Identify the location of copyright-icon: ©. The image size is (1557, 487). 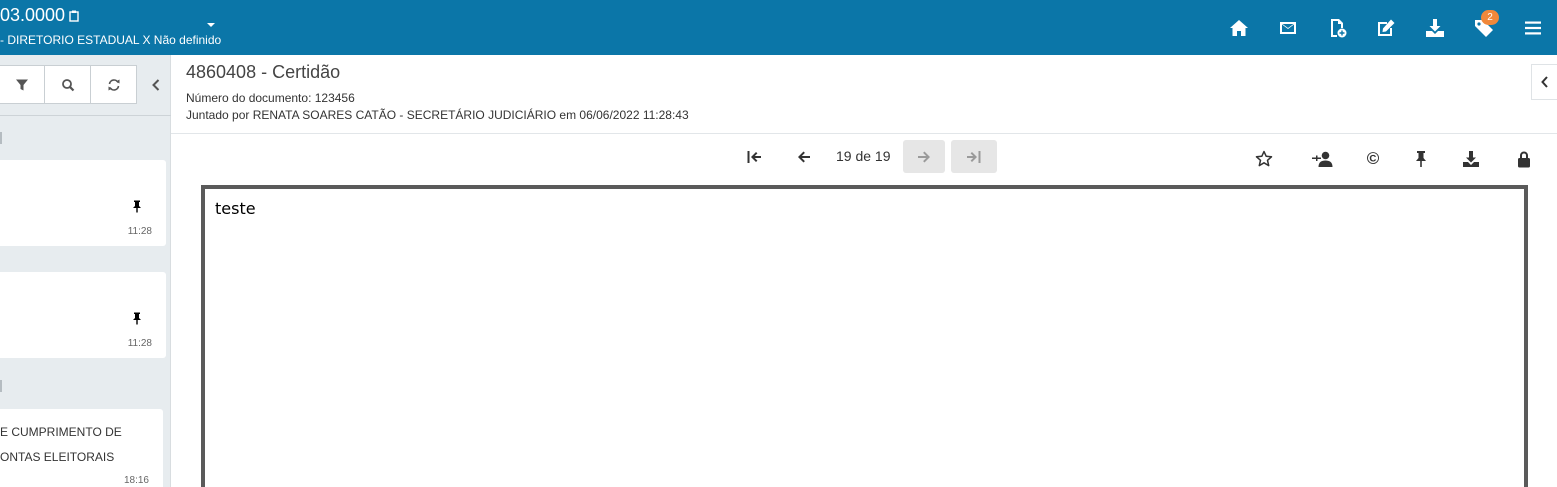
(1373, 158).